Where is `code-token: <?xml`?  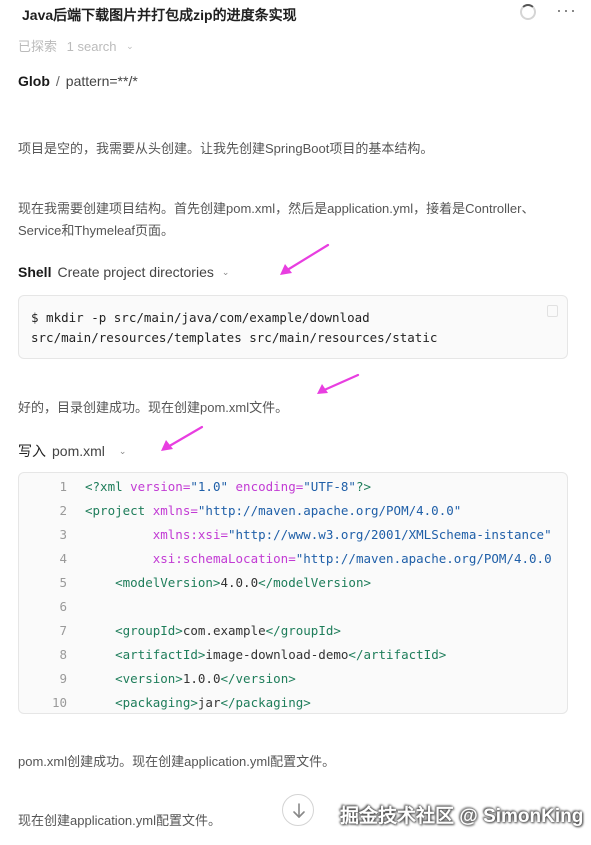 code-token: <?xml is located at coordinates (108, 486).